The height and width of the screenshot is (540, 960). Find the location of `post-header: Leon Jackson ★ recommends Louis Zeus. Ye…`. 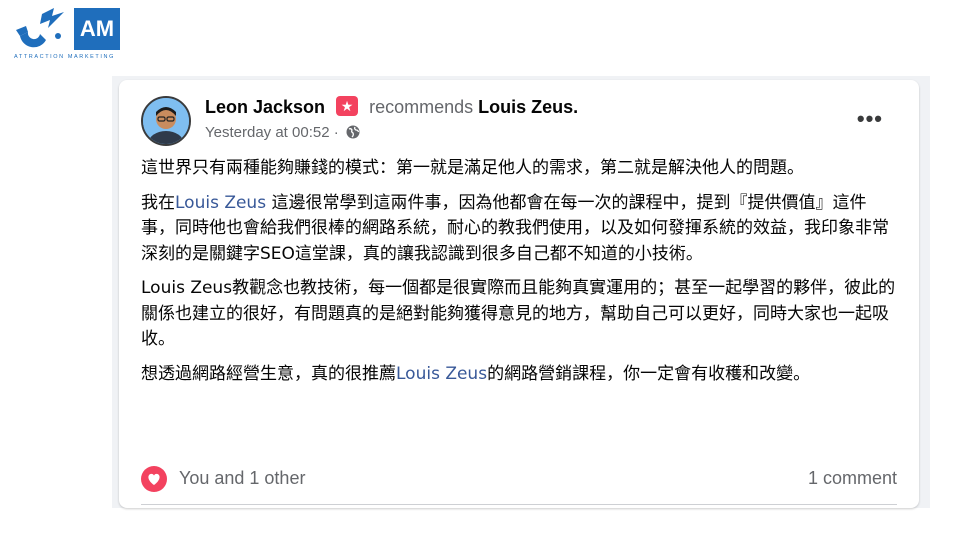

post-header: Leon Jackson ★ recommends Louis Zeus. Ye… is located at coordinates (391, 118).